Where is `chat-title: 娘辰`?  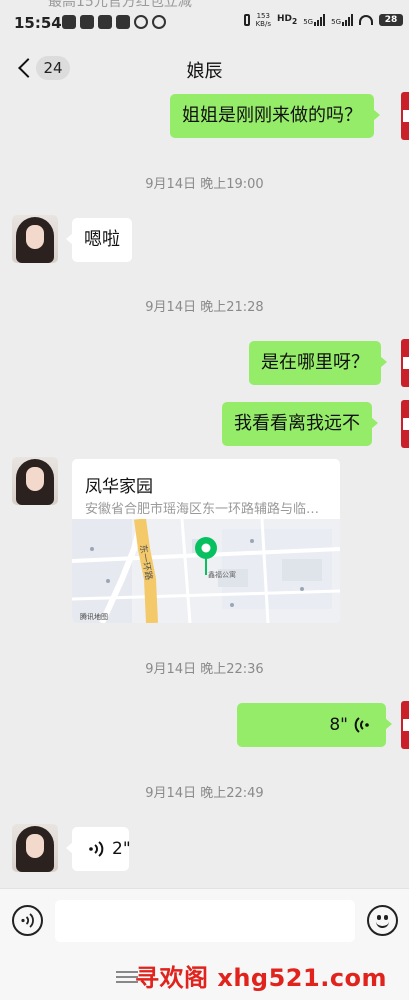 chat-title: 娘辰 is located at coordinates (204, 71).